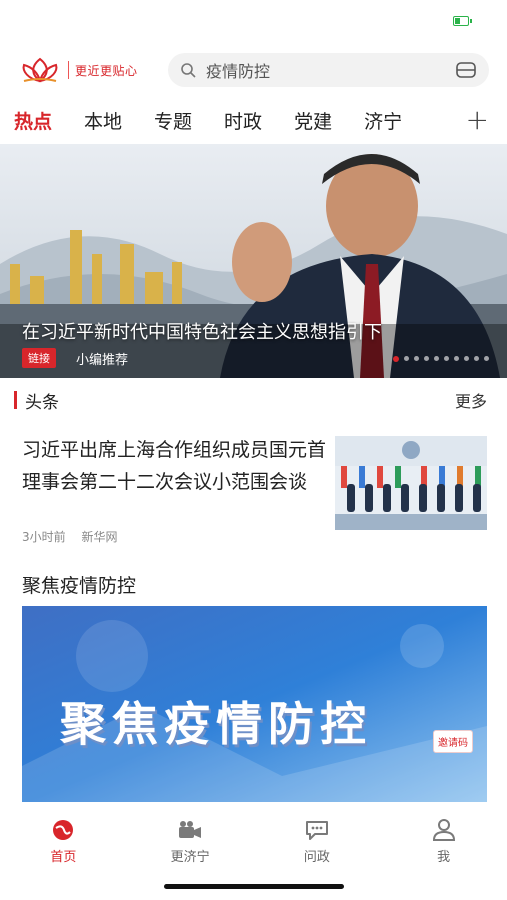 This screenshot has height=900, width=507. What do you see at coordinates (453, 741) in the screenshot?
I see `invite-code-badge: 邀请码` at bounding box center [453, 741].